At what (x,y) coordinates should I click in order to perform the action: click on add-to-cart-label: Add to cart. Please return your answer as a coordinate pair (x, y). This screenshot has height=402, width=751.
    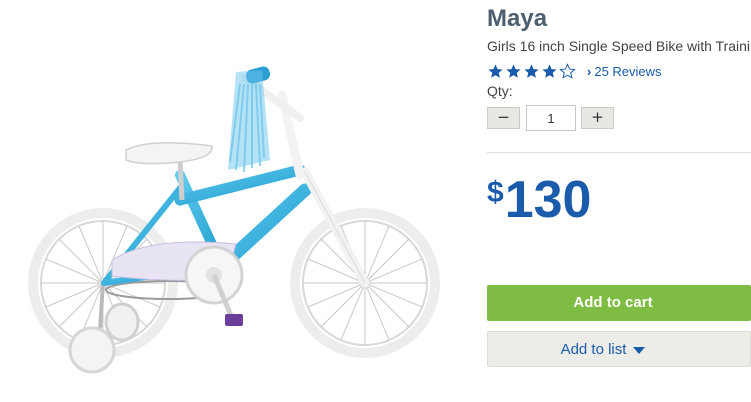
    Looking at the image, I should click on (613, 302).